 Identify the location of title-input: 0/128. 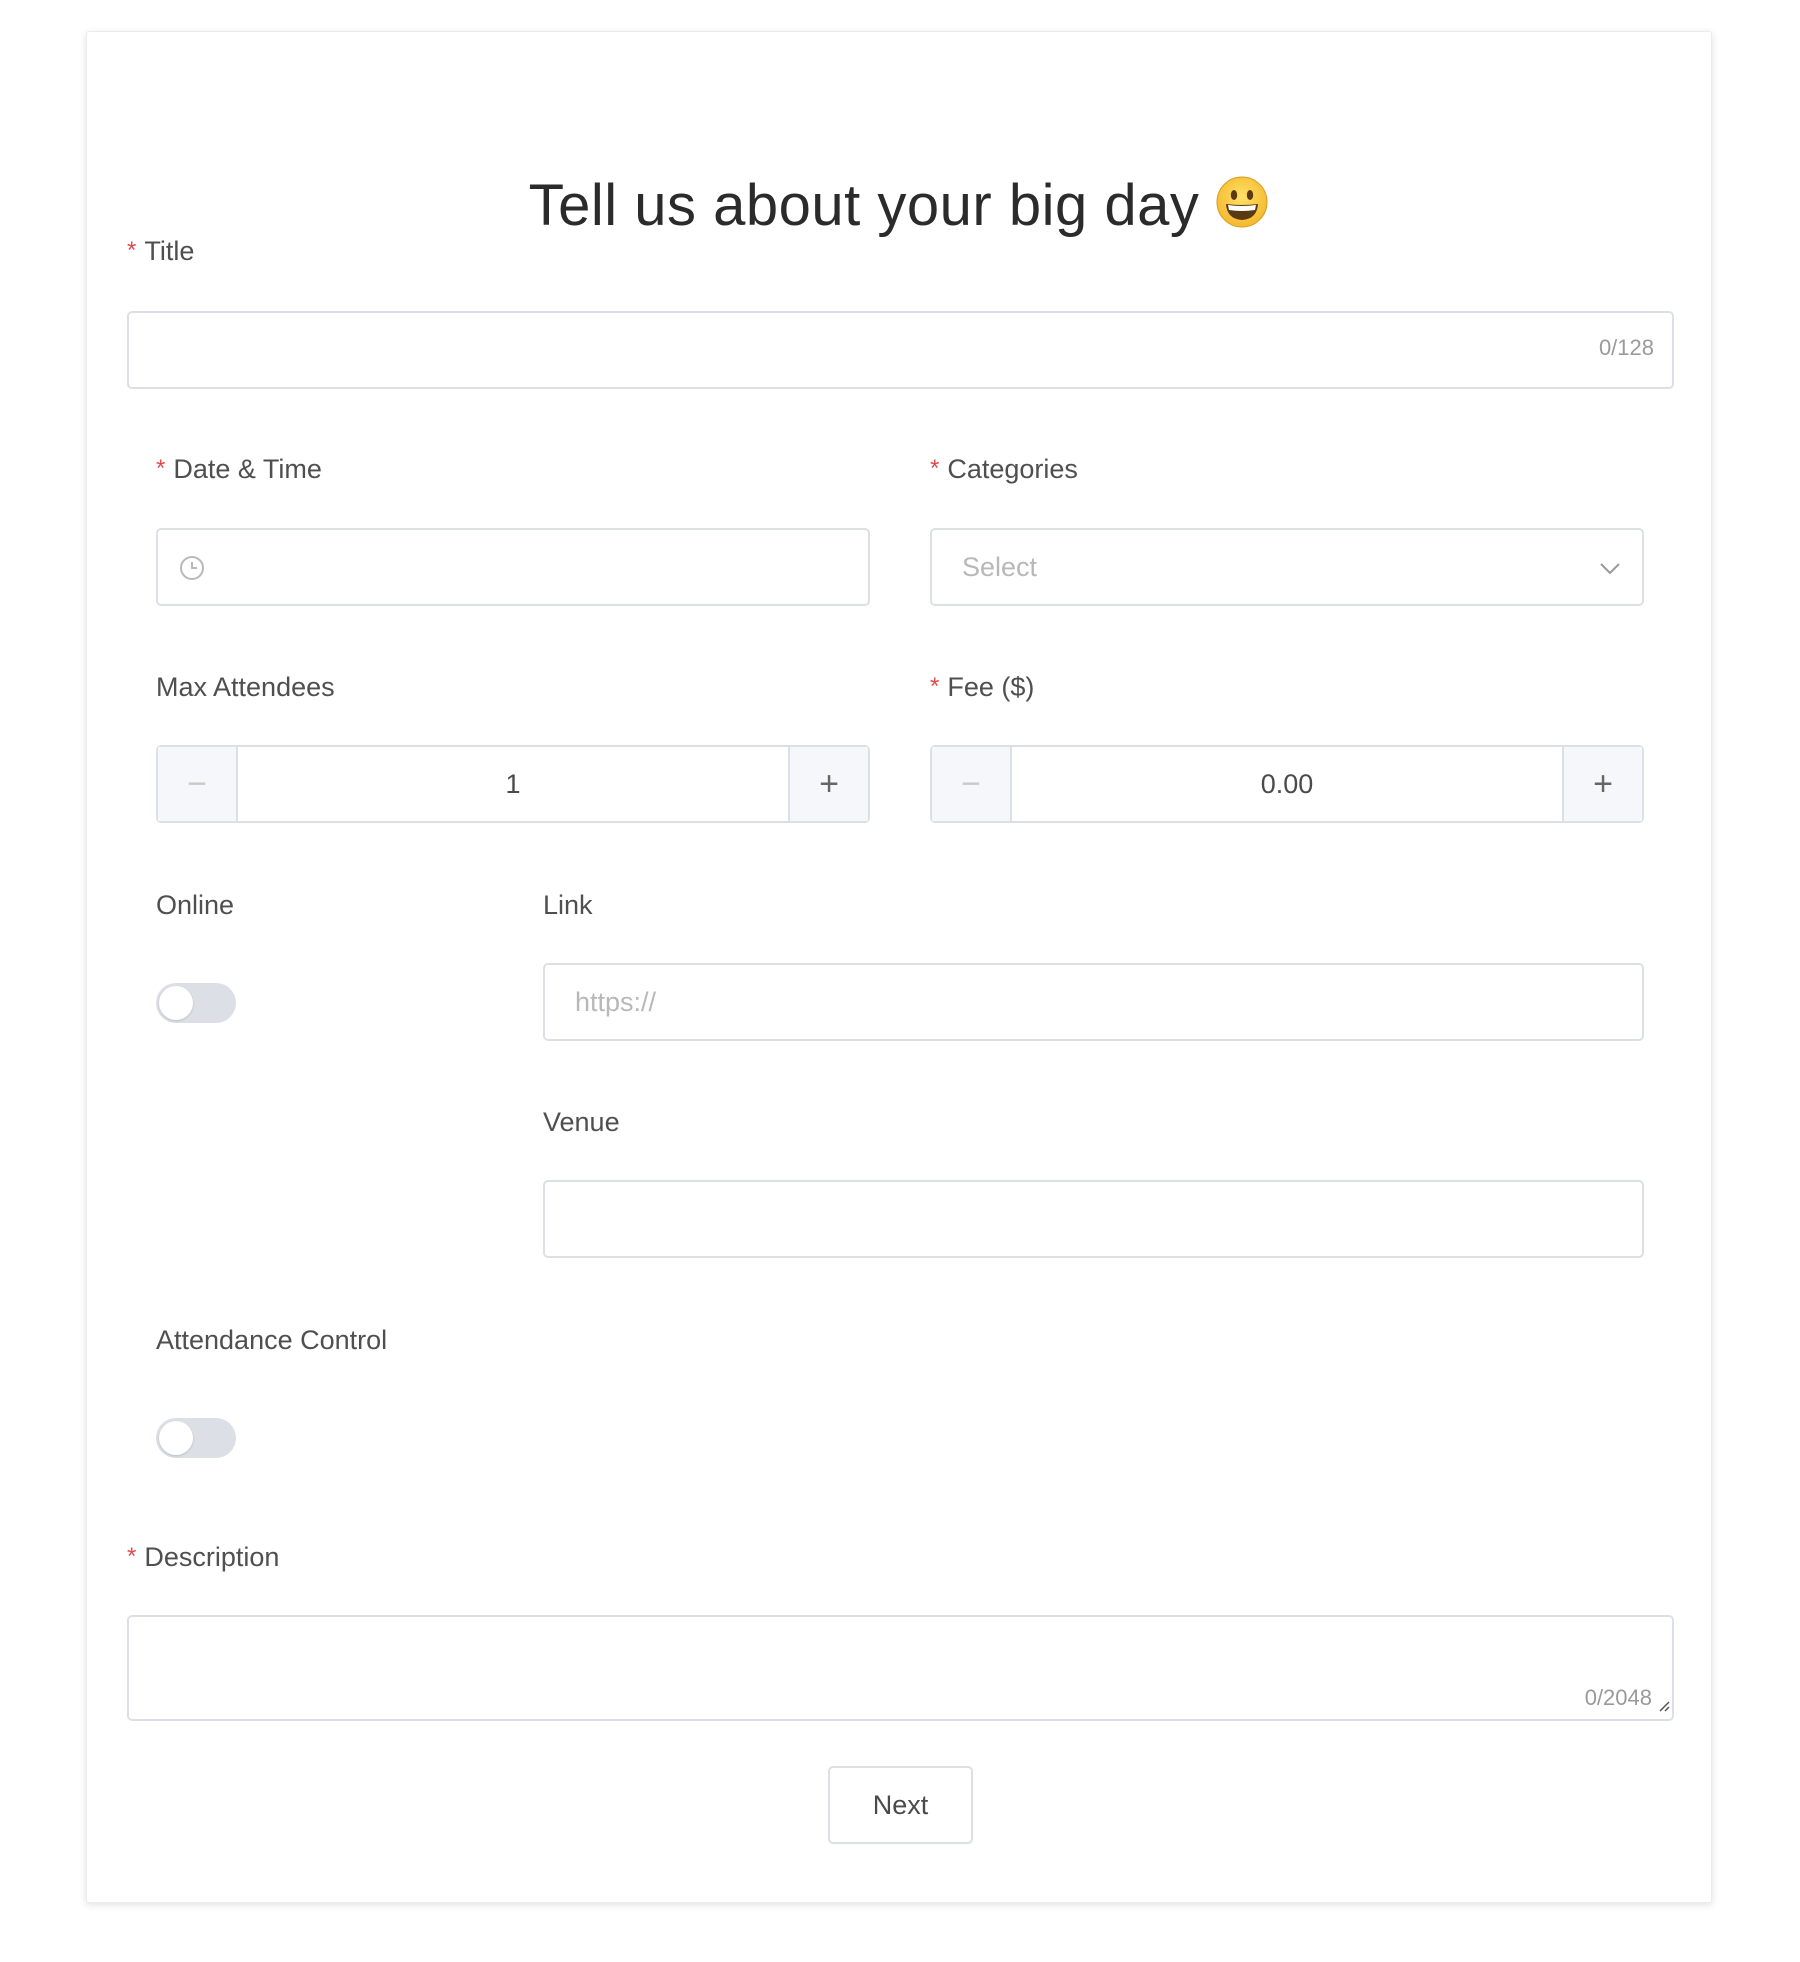
(900, 350).